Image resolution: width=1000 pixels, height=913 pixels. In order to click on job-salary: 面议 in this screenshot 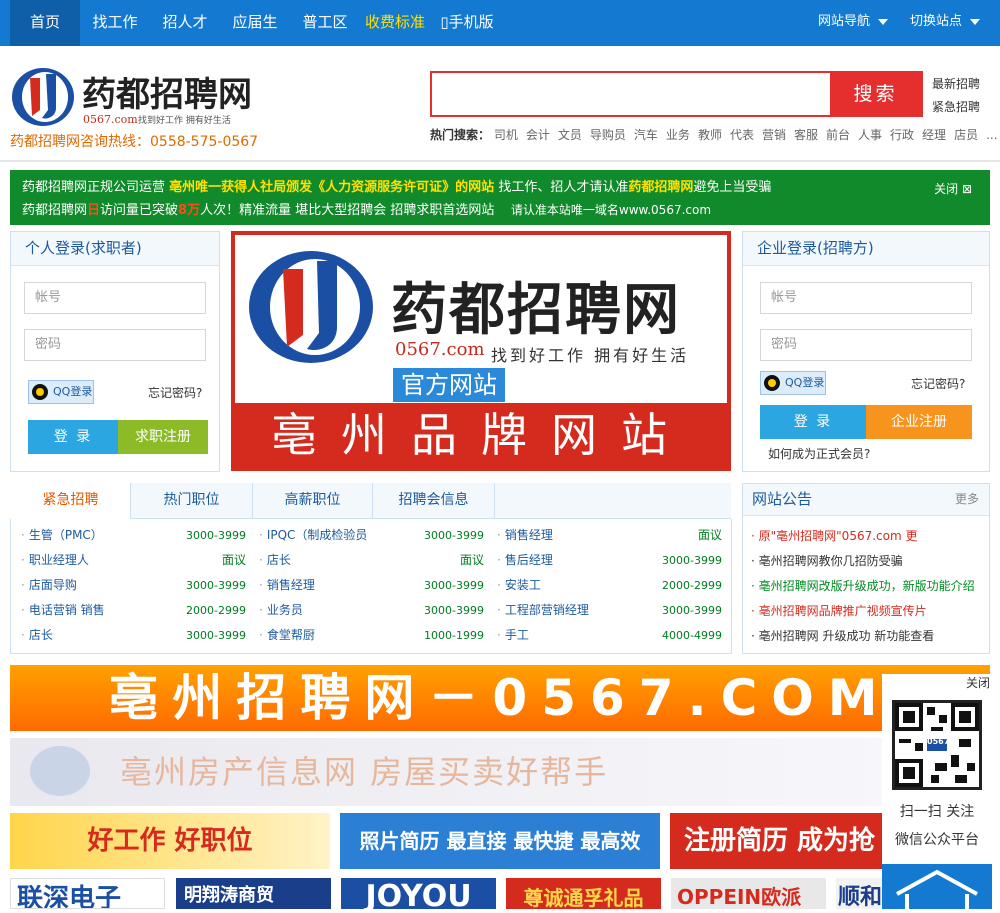, I will do `click(471, 560)`.